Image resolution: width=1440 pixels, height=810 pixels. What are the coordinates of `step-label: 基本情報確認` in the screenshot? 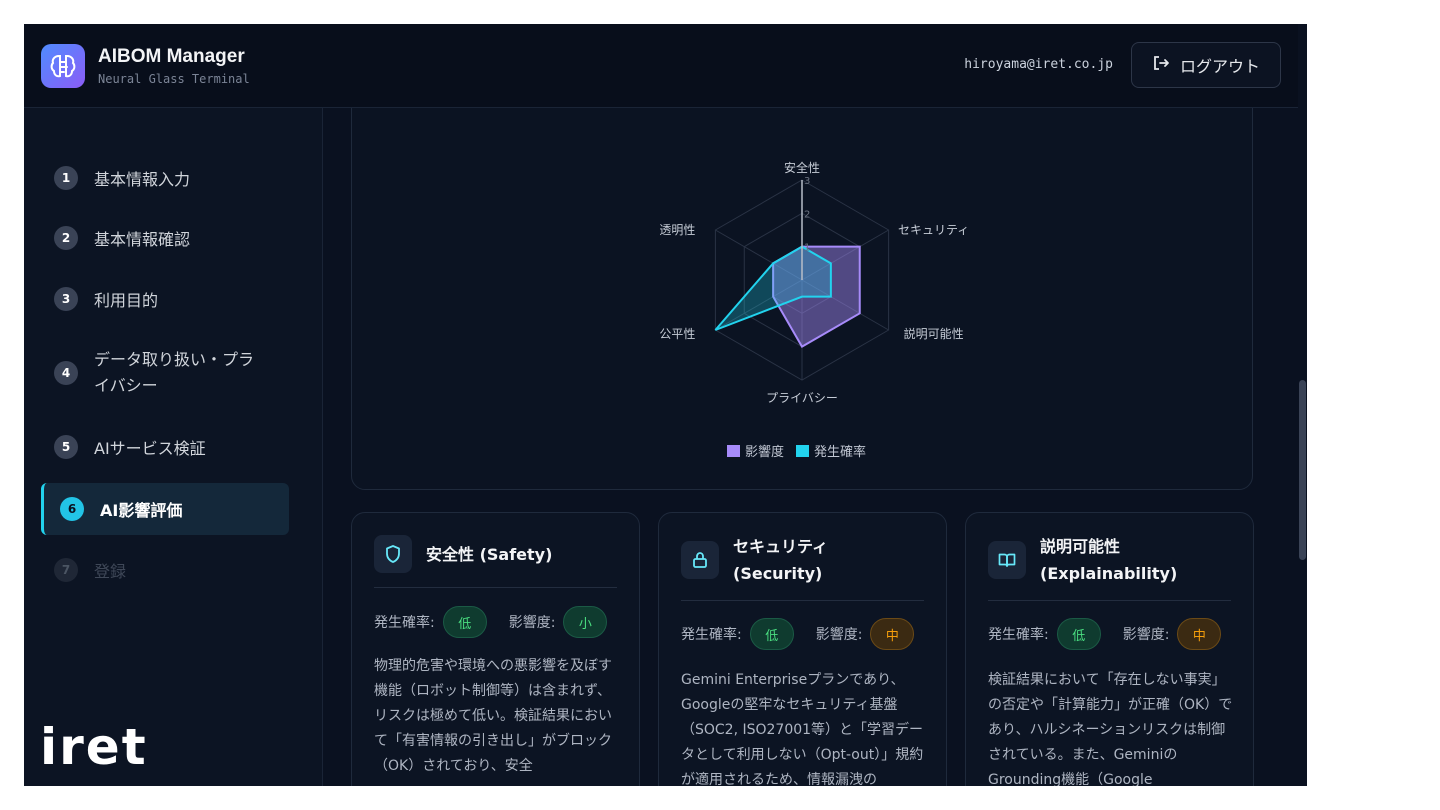 It's located at (142, 239).